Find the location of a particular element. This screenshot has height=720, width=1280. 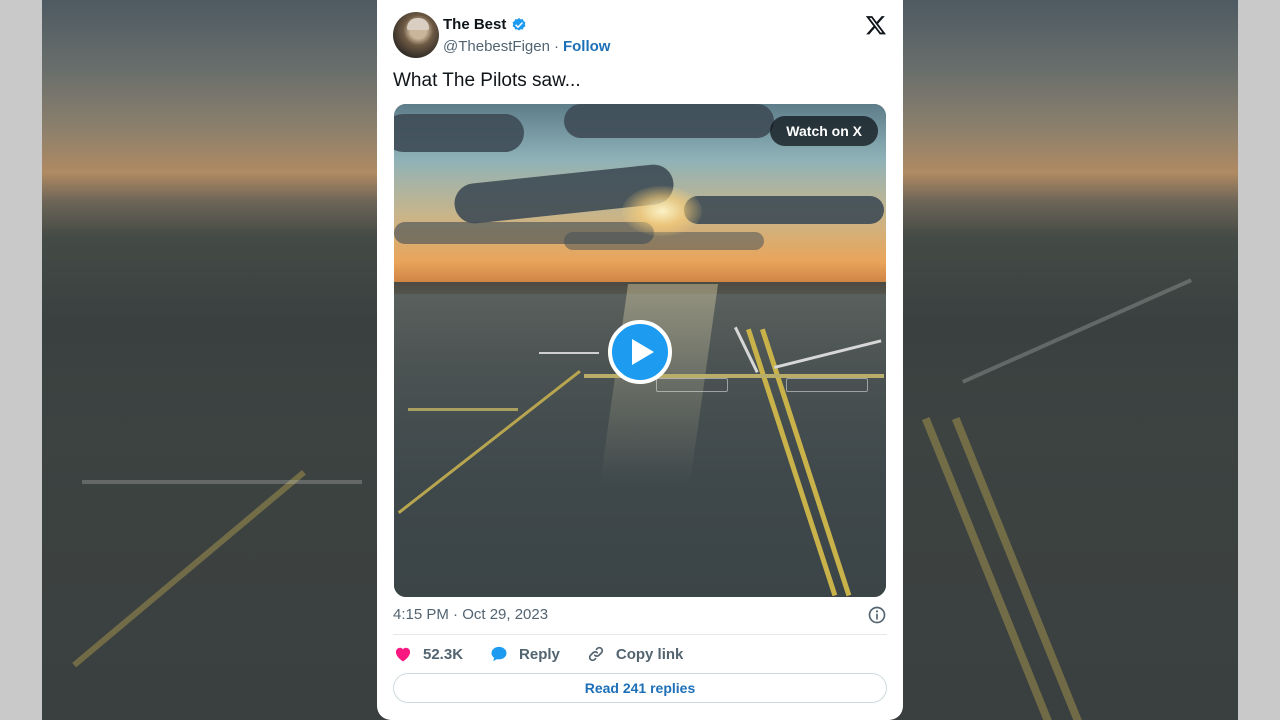

author-display-name: The Best is located at coordinates (474, 24).